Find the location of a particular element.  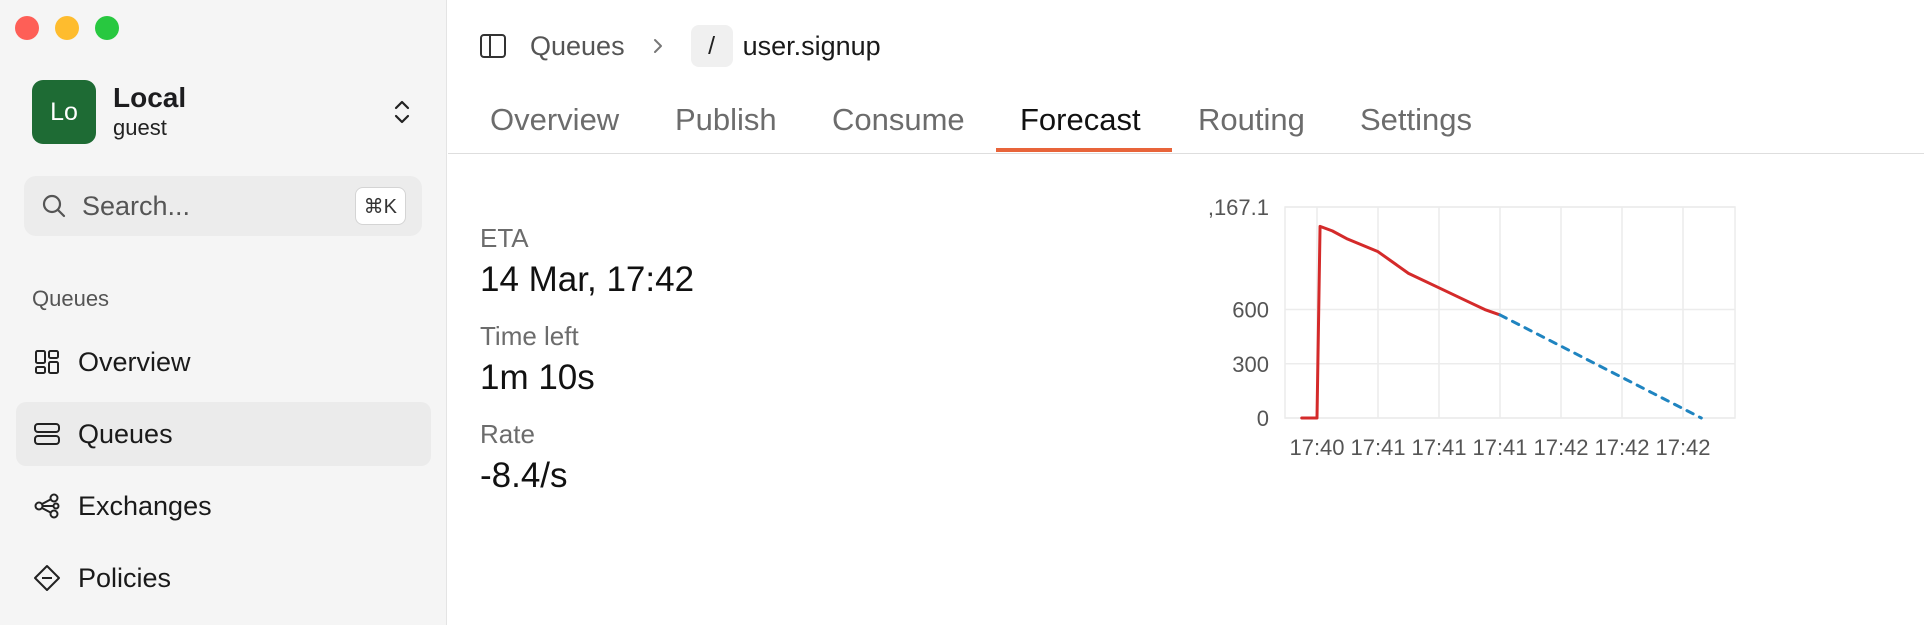

search-box: ⌘K is located at coordinates (223, 206).